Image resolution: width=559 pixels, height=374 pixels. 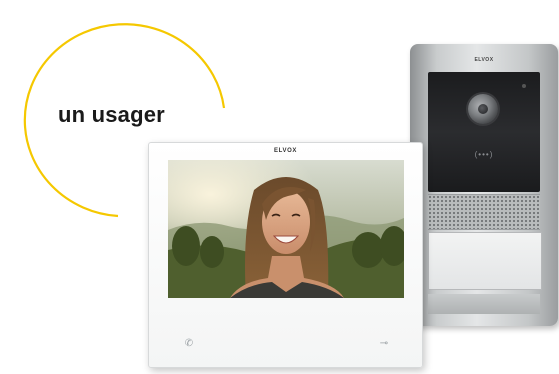 What do you see at coordinates (524, 86) in the screenshot?
I see `status-led` at bounding box center [524, 86].